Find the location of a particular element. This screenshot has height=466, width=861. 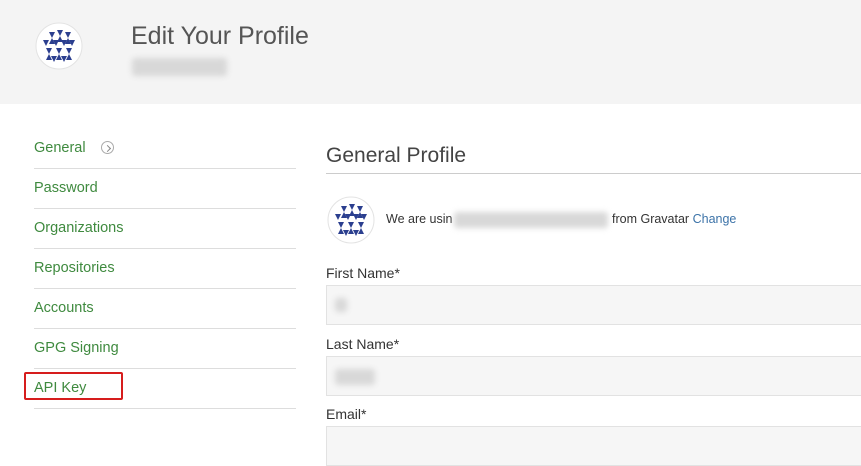

email-field is located at coordinates (593, 446).